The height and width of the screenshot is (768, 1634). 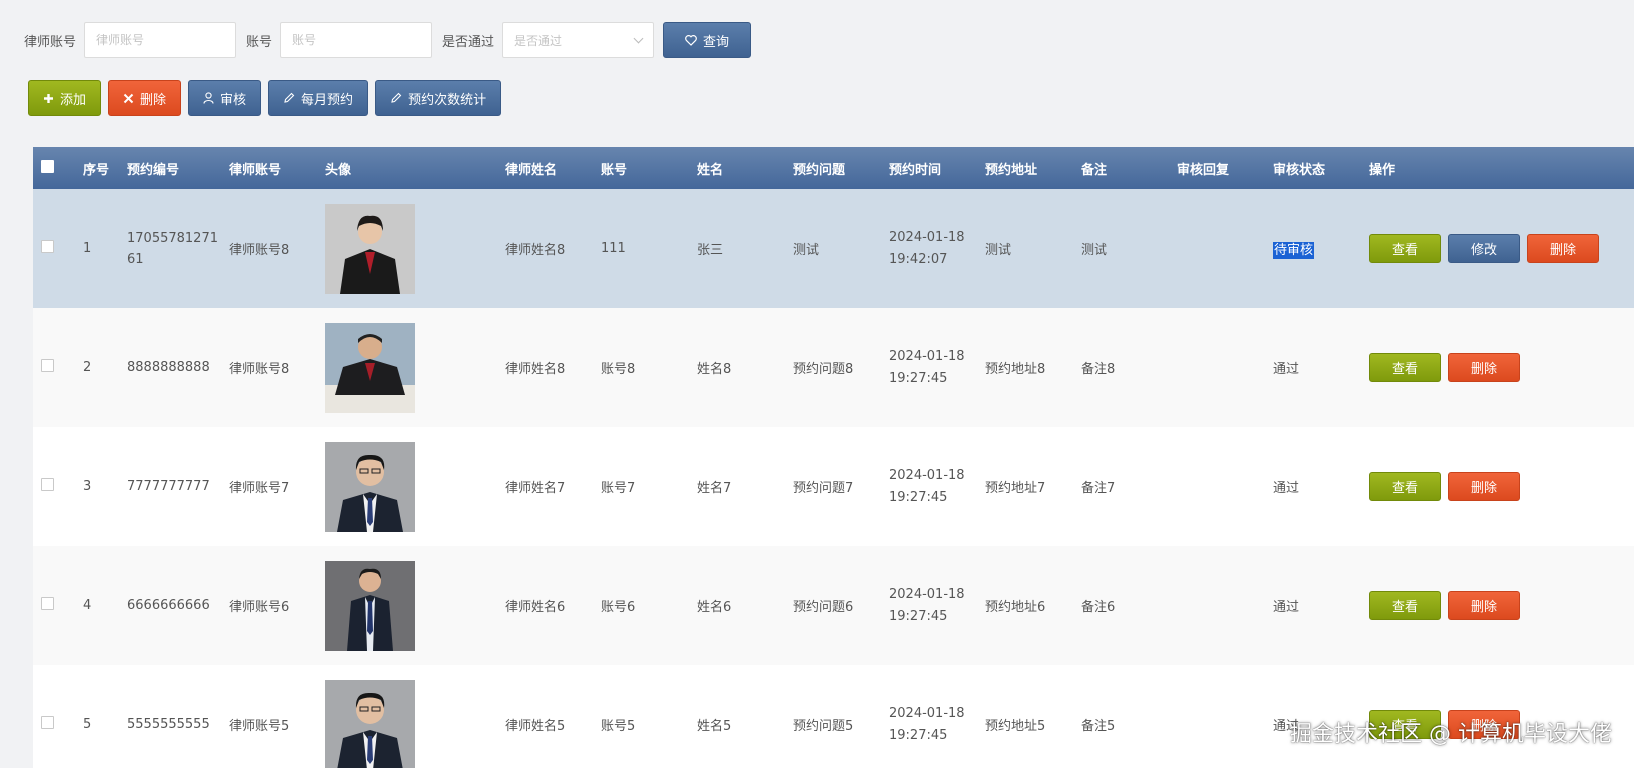 I want to click on cell-code: 6666666666, so click(x=168, y=605).